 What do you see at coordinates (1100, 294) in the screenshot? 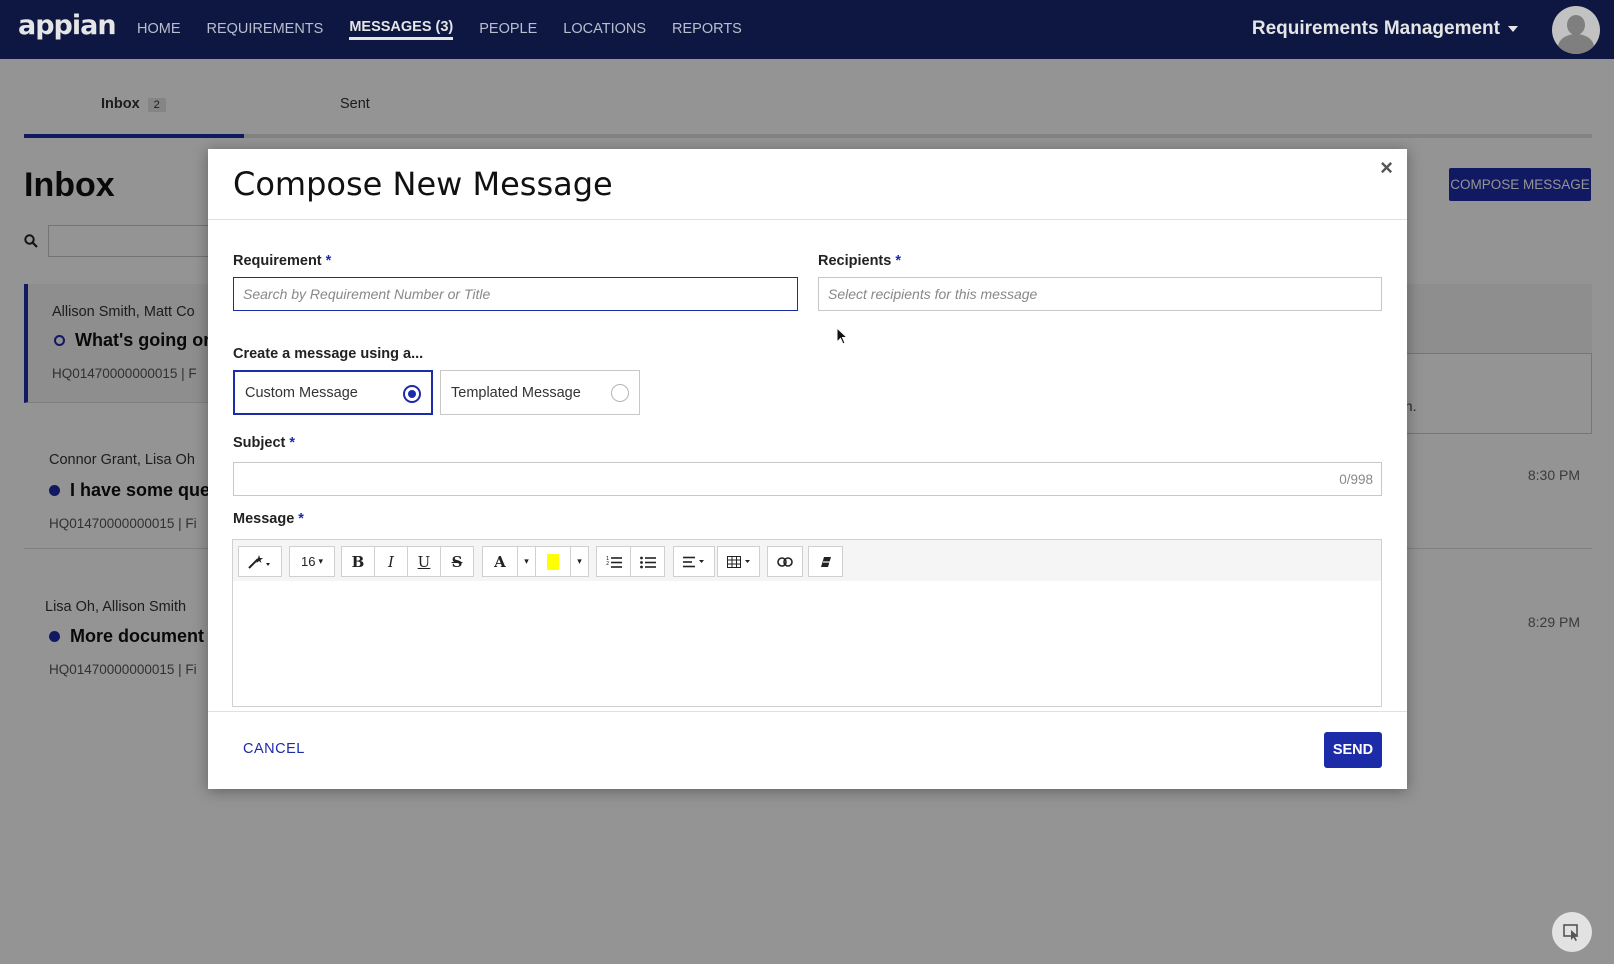
I see `recipients-picker: Select recipients for this message` at bounding box center [1100, 294].